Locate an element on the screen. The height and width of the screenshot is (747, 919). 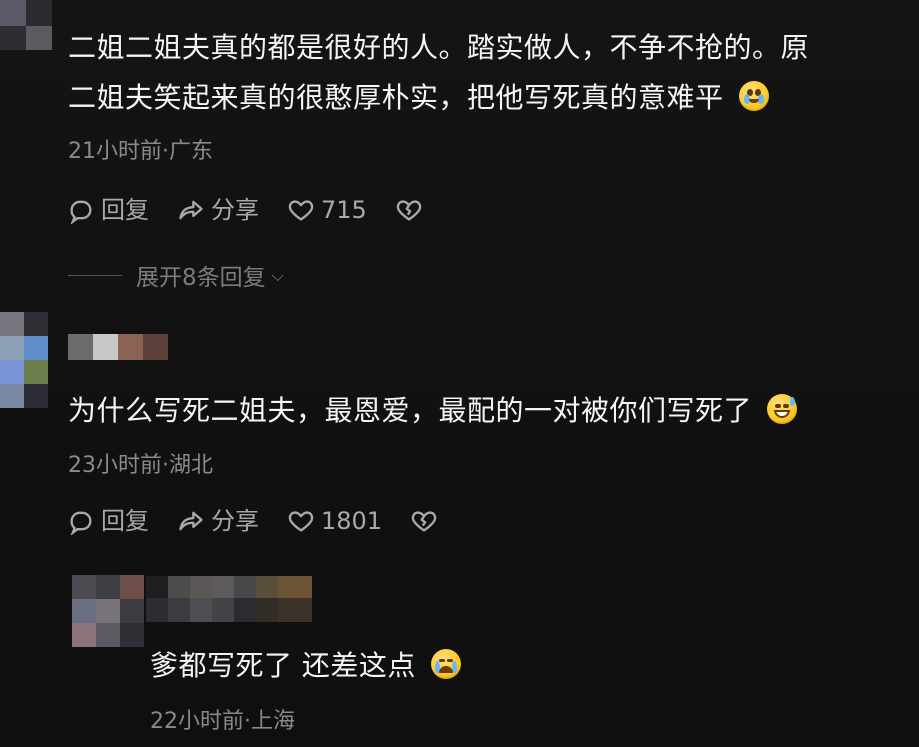
comment-text-line-1: 爹都写死了 还差这点 is located at coordinates (306, 666).